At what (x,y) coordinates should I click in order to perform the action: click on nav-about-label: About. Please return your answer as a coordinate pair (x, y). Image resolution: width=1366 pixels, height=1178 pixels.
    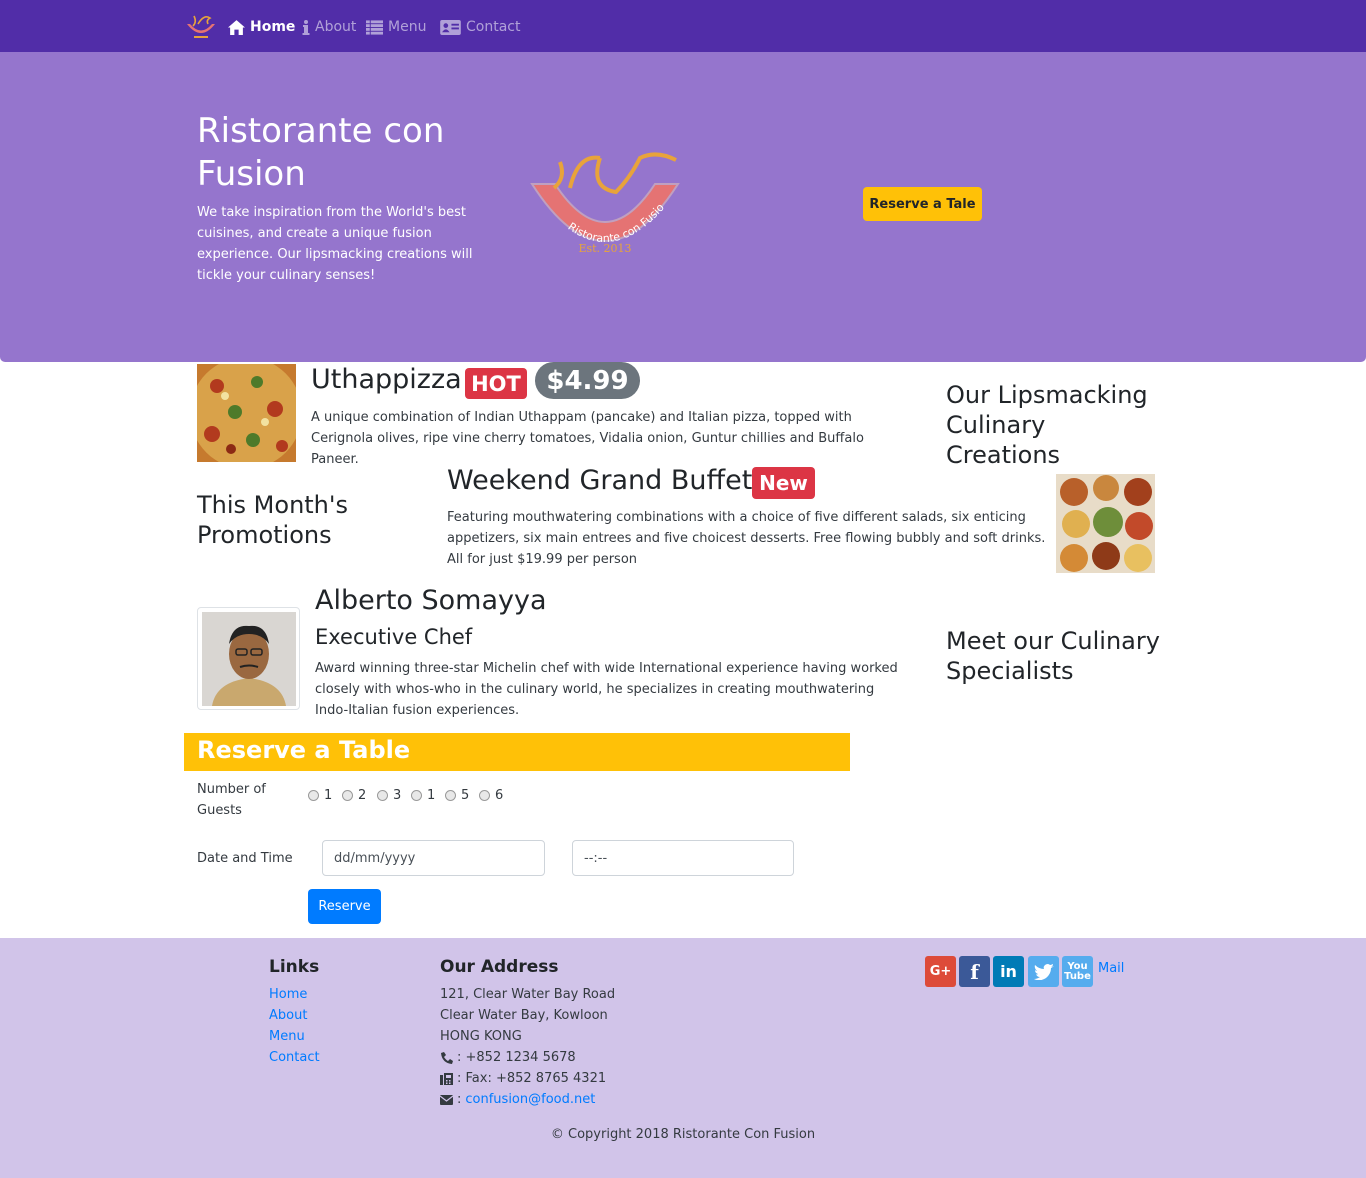
    Looking at the image, I should click on (336, 27).